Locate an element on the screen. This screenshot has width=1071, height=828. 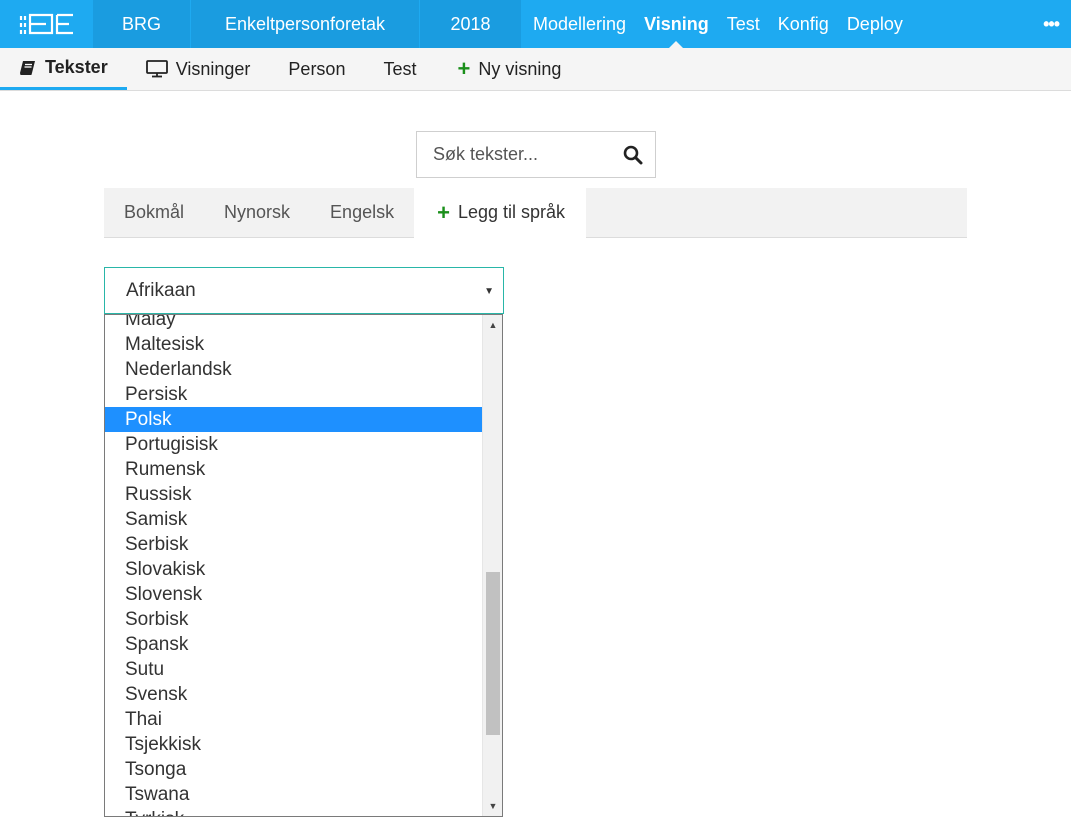
new-view-label: Ny visning is located at coordinates (520, 68).